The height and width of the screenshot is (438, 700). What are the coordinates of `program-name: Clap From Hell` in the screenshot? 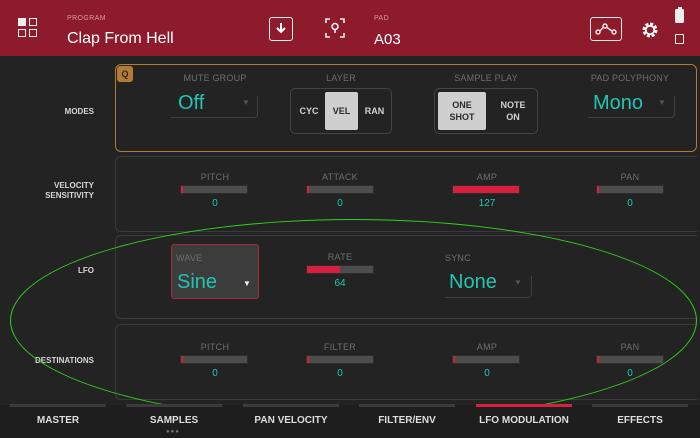 It's located at (120, 39).